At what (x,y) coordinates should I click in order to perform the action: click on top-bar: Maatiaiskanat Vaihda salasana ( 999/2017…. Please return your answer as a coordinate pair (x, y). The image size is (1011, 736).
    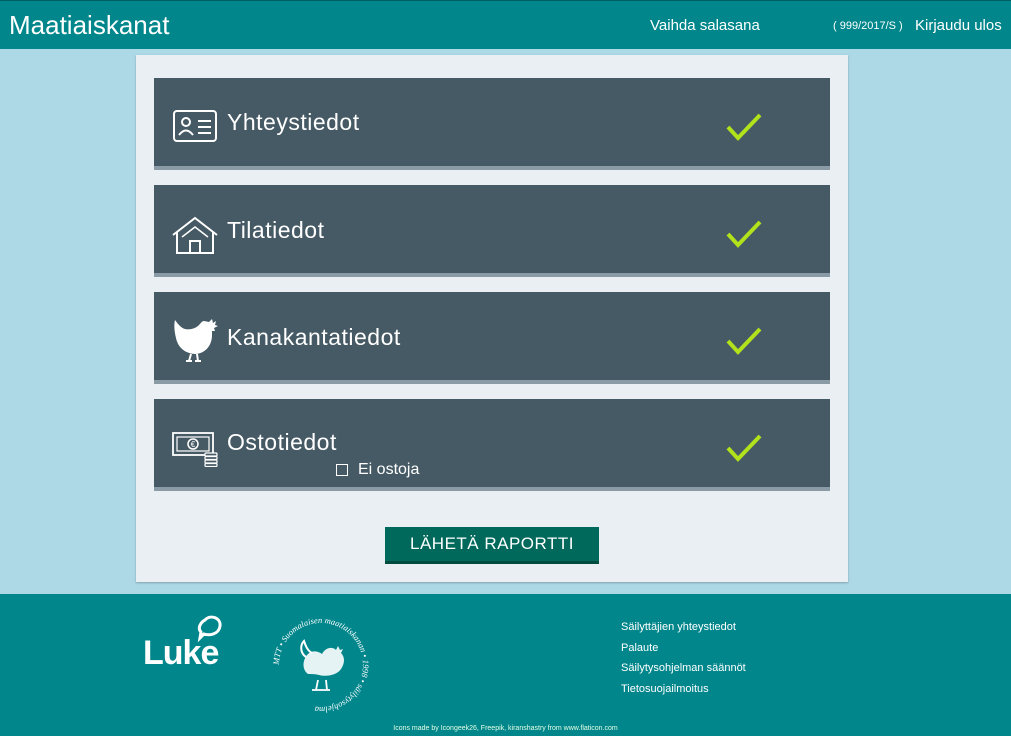
    Looking at the image, I should click on (505, 24).